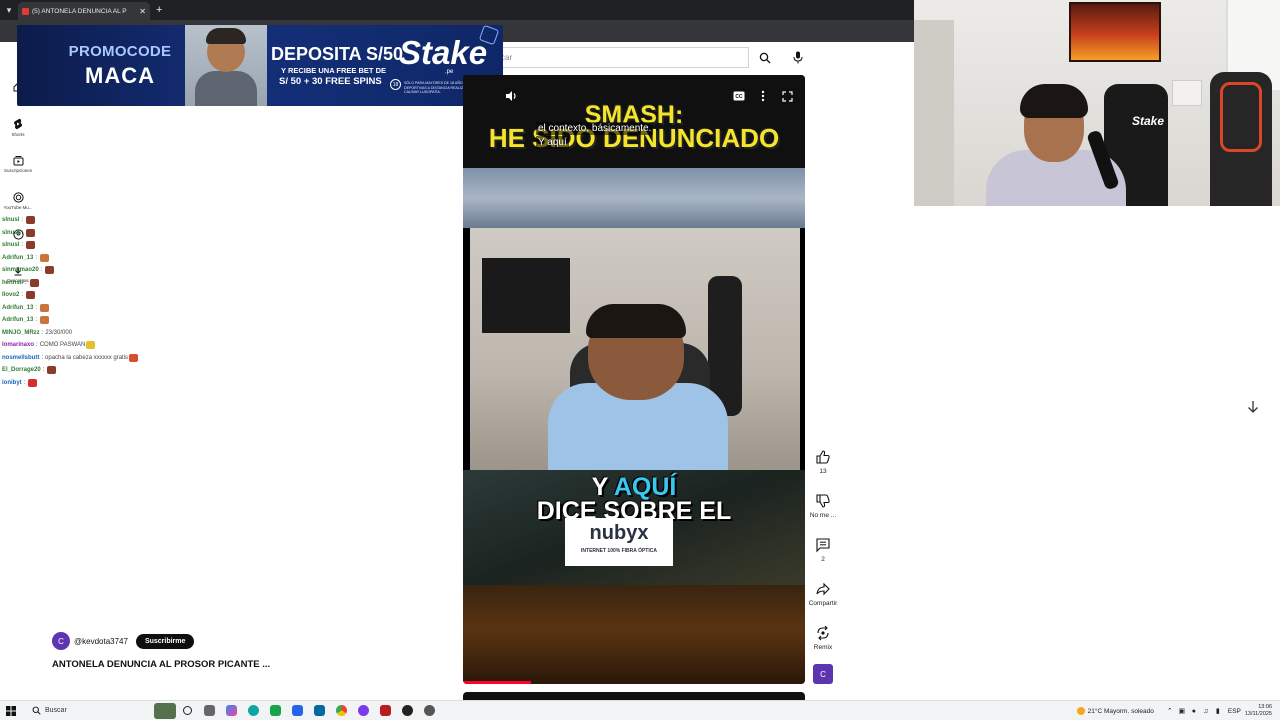 This screenshot has width=1280, height=720. Describe the element at coordinates (449, 72) in the screenshot. I see `stake-logo-suffix: .pe` at that location.